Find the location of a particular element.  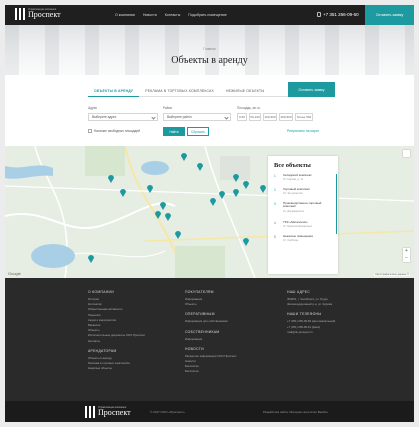

footer-link: Информация для собственников is located at coordinates (211, 321).